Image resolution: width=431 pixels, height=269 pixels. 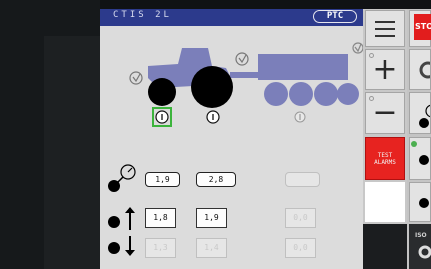 What do you see at coordinates (160, 218) in the screenshot?
I see `inflate-pressure-front: 1,8` at bounding box center [160, 218].